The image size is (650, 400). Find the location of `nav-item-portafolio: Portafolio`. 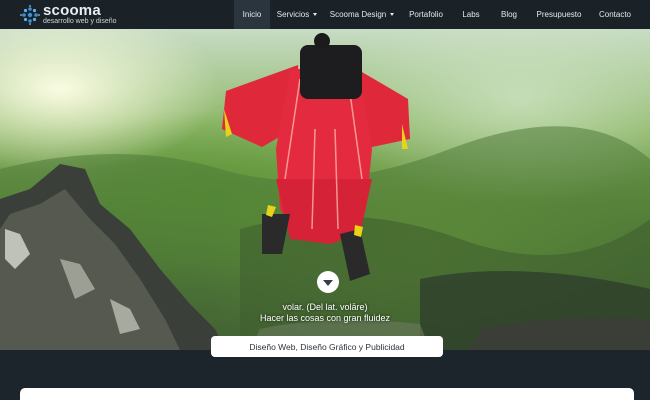

nav-item-portafolio: Portafolio is located at coordinates (426, 14).